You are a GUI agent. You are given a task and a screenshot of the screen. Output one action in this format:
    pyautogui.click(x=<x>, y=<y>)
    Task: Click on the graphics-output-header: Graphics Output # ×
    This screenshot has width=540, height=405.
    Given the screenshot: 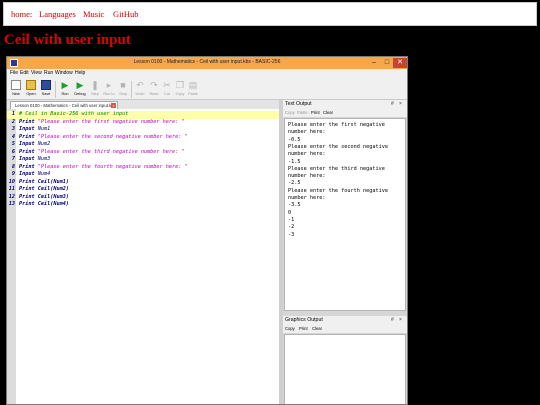 What is the action you would take?
    pyautogui.click(x=345, y=320)
    